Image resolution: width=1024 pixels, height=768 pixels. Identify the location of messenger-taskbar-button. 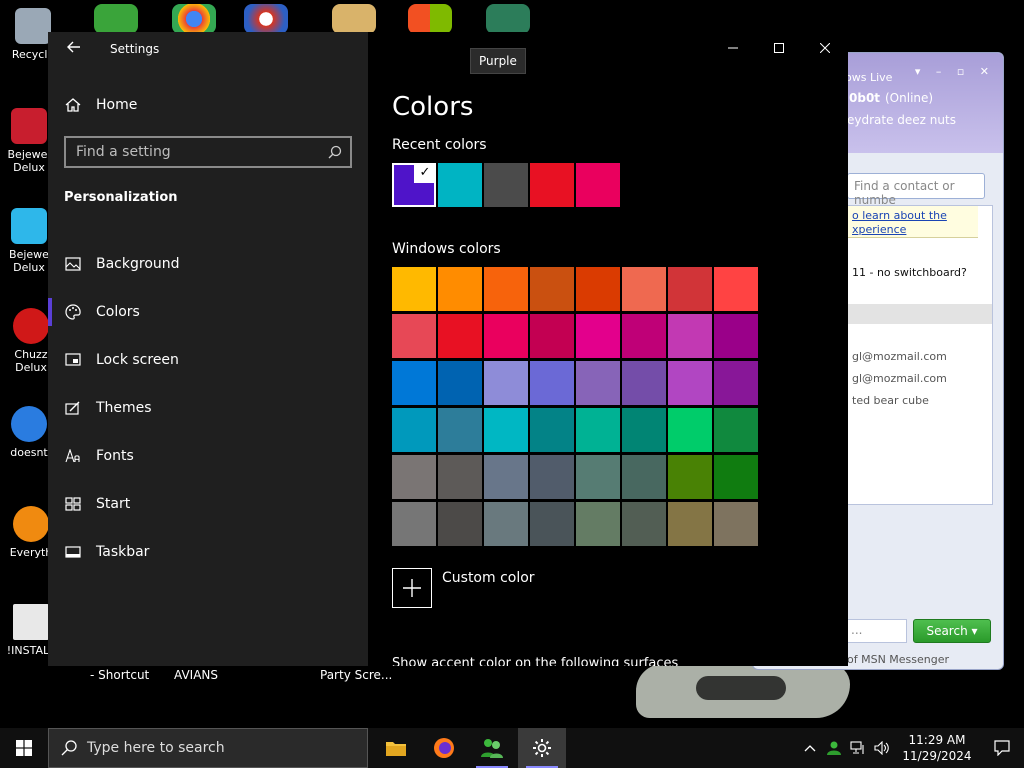
(492, 748).